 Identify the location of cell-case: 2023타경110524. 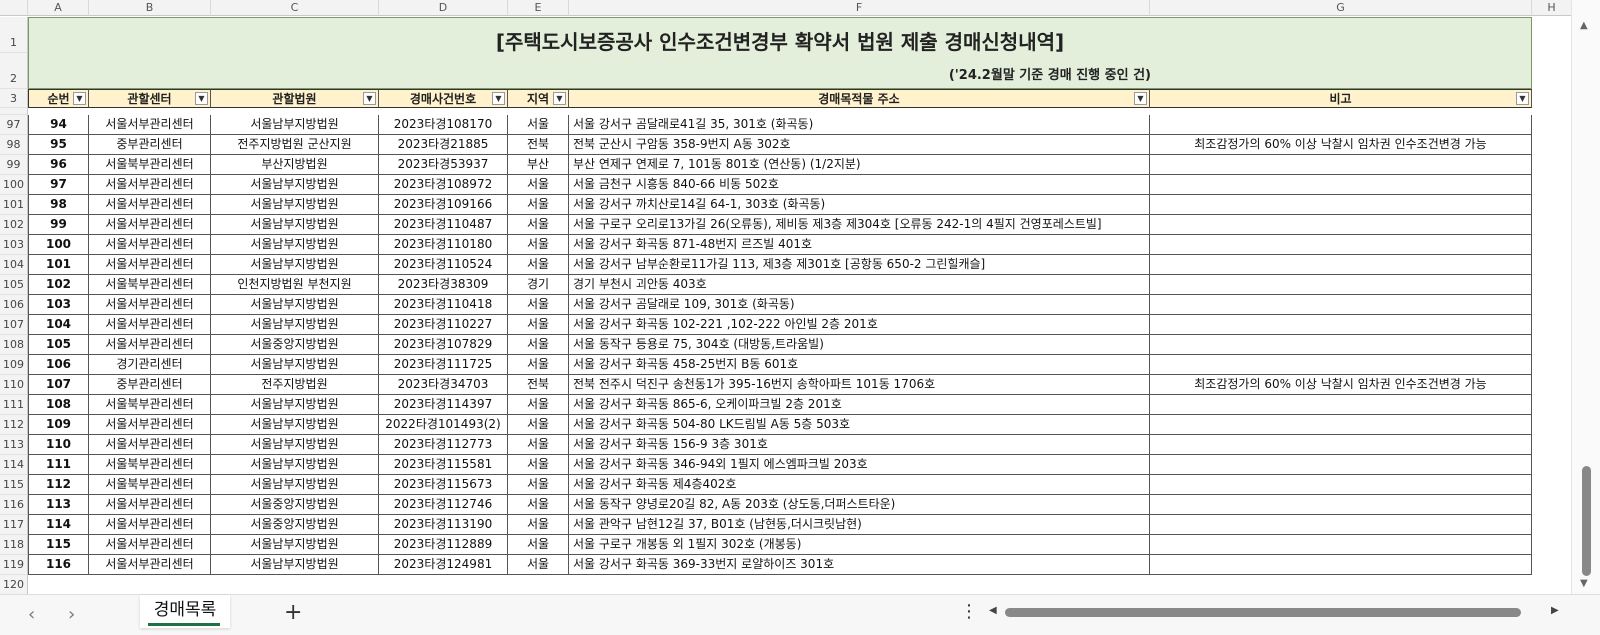
(443, 265).